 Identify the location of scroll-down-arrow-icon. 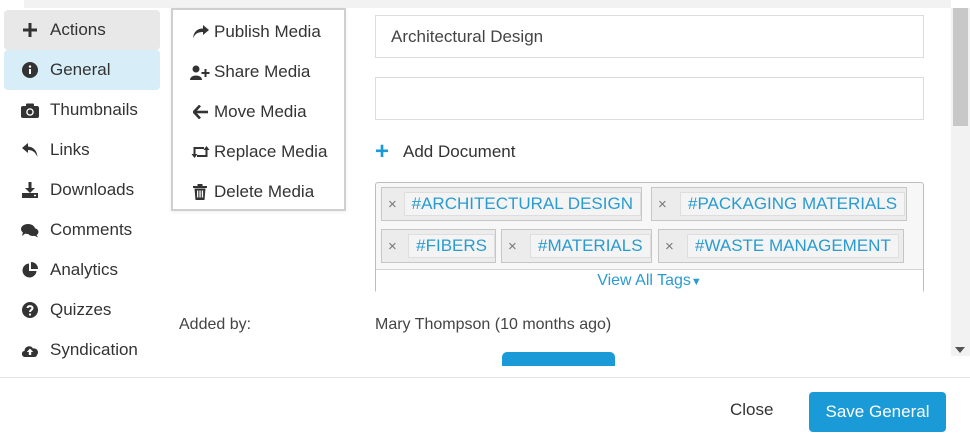
(960, 350).